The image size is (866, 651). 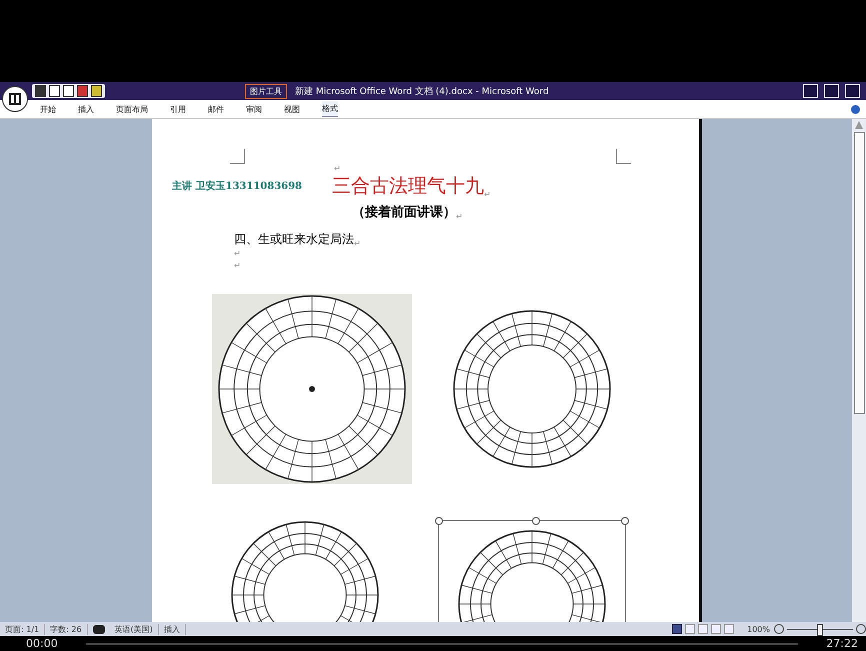 What do you see at coordinates (855, 109) in the screenshot?
I see `help-icon` at bounding box center [855, 109].